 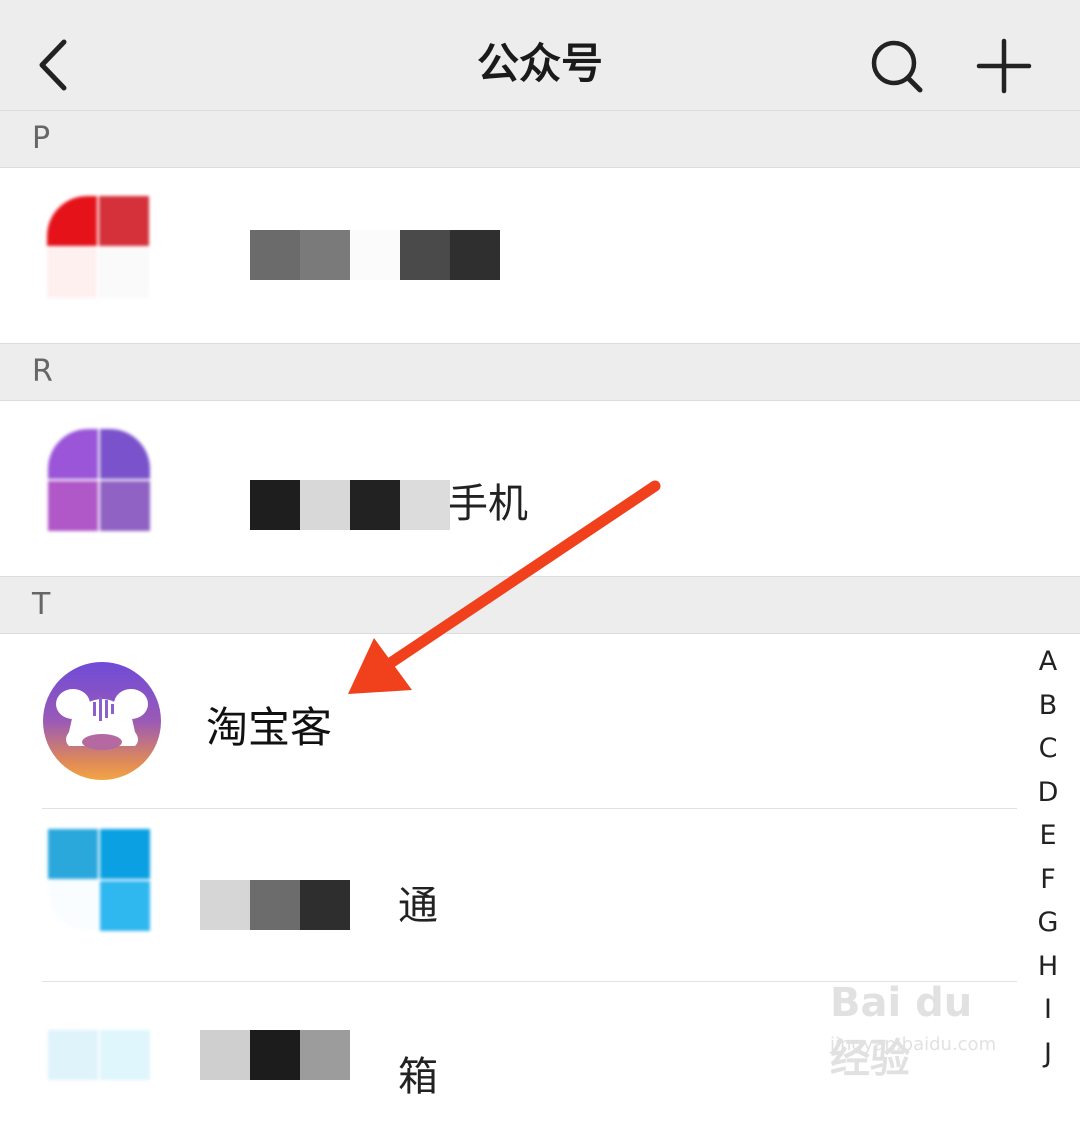 What do you see at coordinates (269, 727) in the screenshot?
I see `account-name: 淘宝客` at bounding box center [269, 727].